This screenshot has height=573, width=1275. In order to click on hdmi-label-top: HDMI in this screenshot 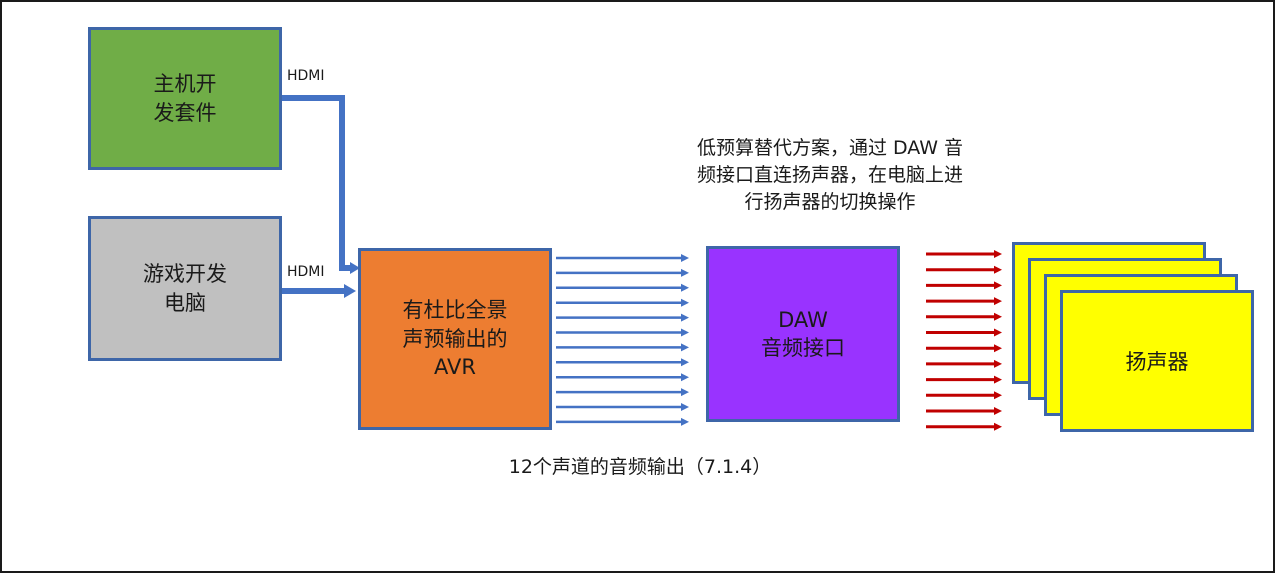, I will do `click(306, 76)`.